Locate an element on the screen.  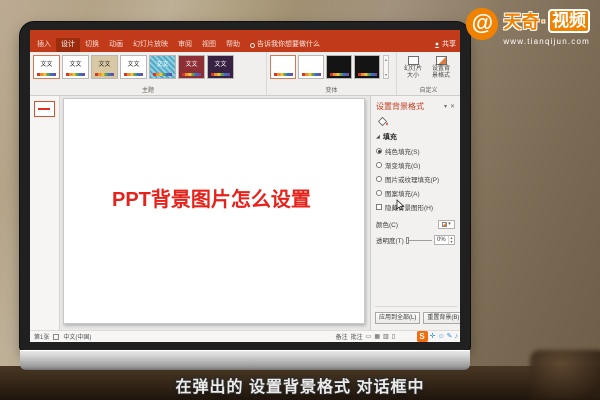
themes-group-label: 主题 is located at coordinates (147, 91).